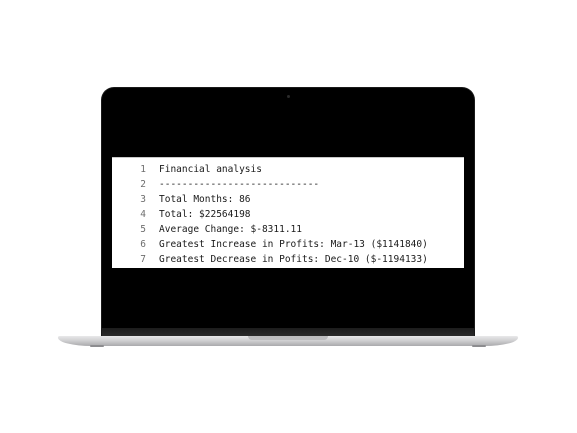  Describe the element at coordinates (143, 229) in the screenshot. I see `line-number: 5` at that location.